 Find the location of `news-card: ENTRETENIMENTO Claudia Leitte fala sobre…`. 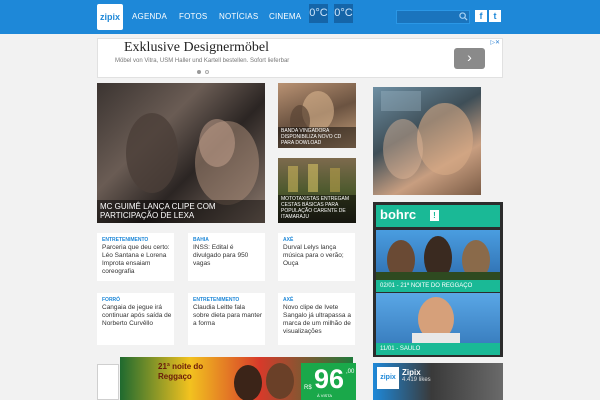

news-card: ENTRETENIMENTO Claudia Leitte fala sobre… is located at coordinates (226, 319).